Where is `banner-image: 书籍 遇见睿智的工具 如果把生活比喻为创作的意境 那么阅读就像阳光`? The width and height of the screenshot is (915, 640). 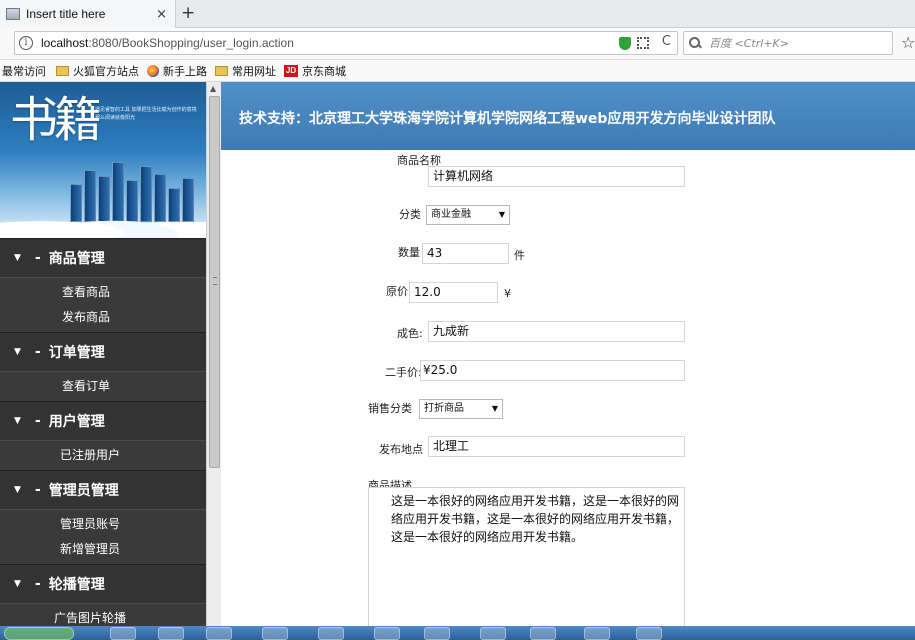
banner-image: 书籍 遇见睿智的工具 如果把生活比喻为创作的意境 那么阅读就像阳光 is located at coordinates (103, 160).